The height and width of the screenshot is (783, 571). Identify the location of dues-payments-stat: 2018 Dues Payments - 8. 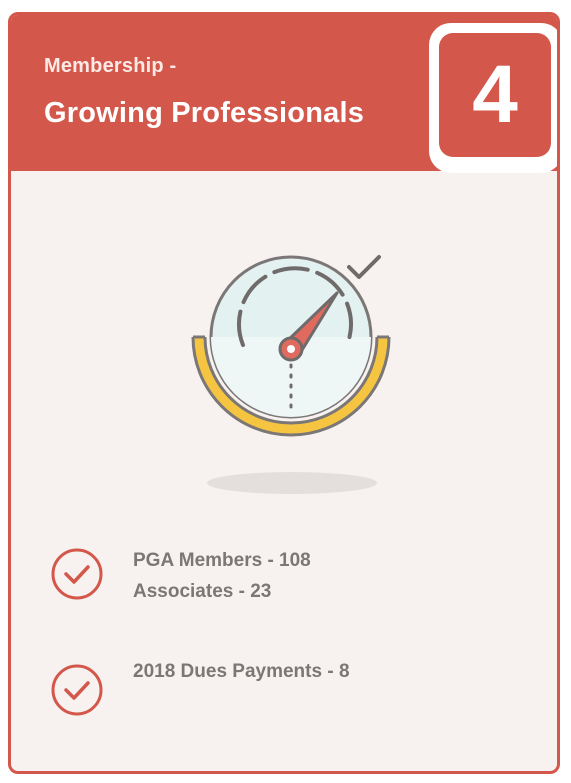
(241, 671).